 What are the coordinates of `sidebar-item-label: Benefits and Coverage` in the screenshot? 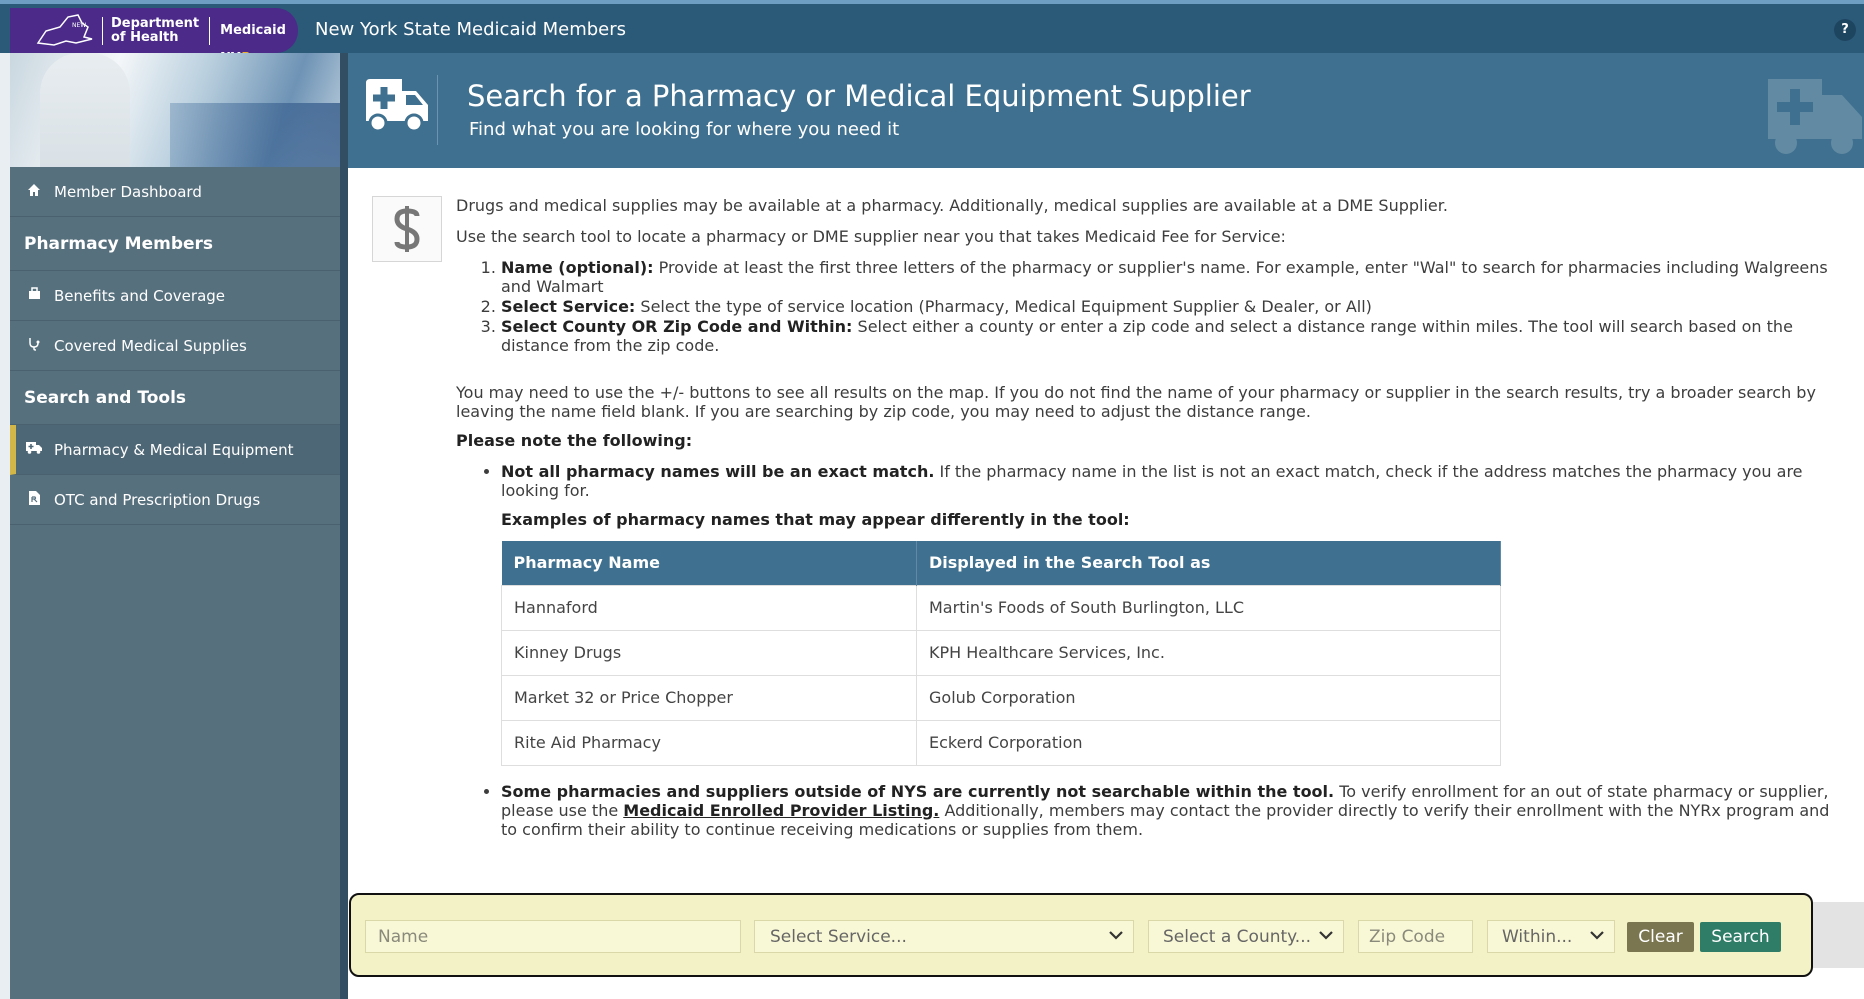 It's located at (140, 295).